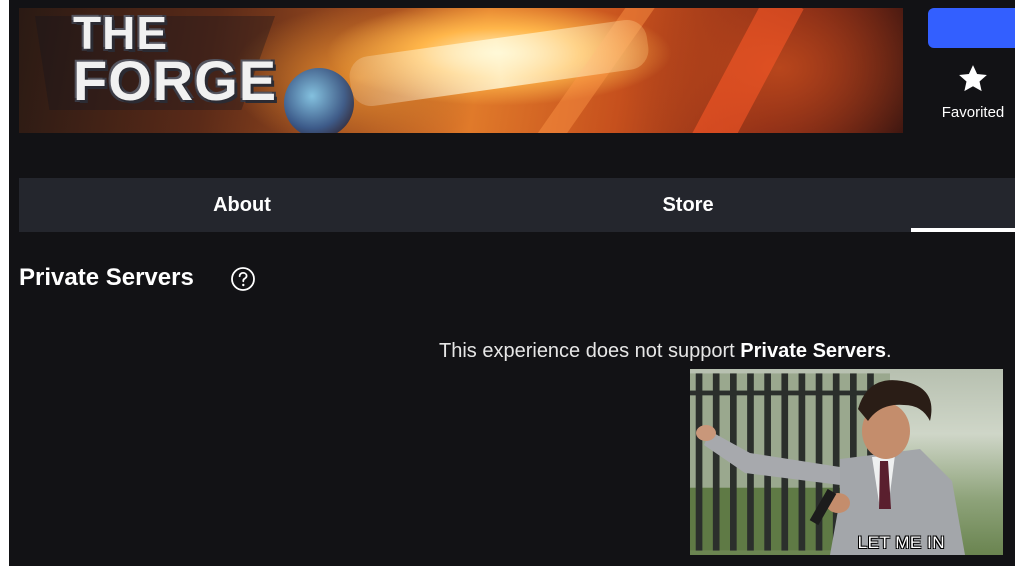 The image size is (1024, 576). Describe the element at coordinates (971, 28) in the screenshot. I see `play-button` at that location.